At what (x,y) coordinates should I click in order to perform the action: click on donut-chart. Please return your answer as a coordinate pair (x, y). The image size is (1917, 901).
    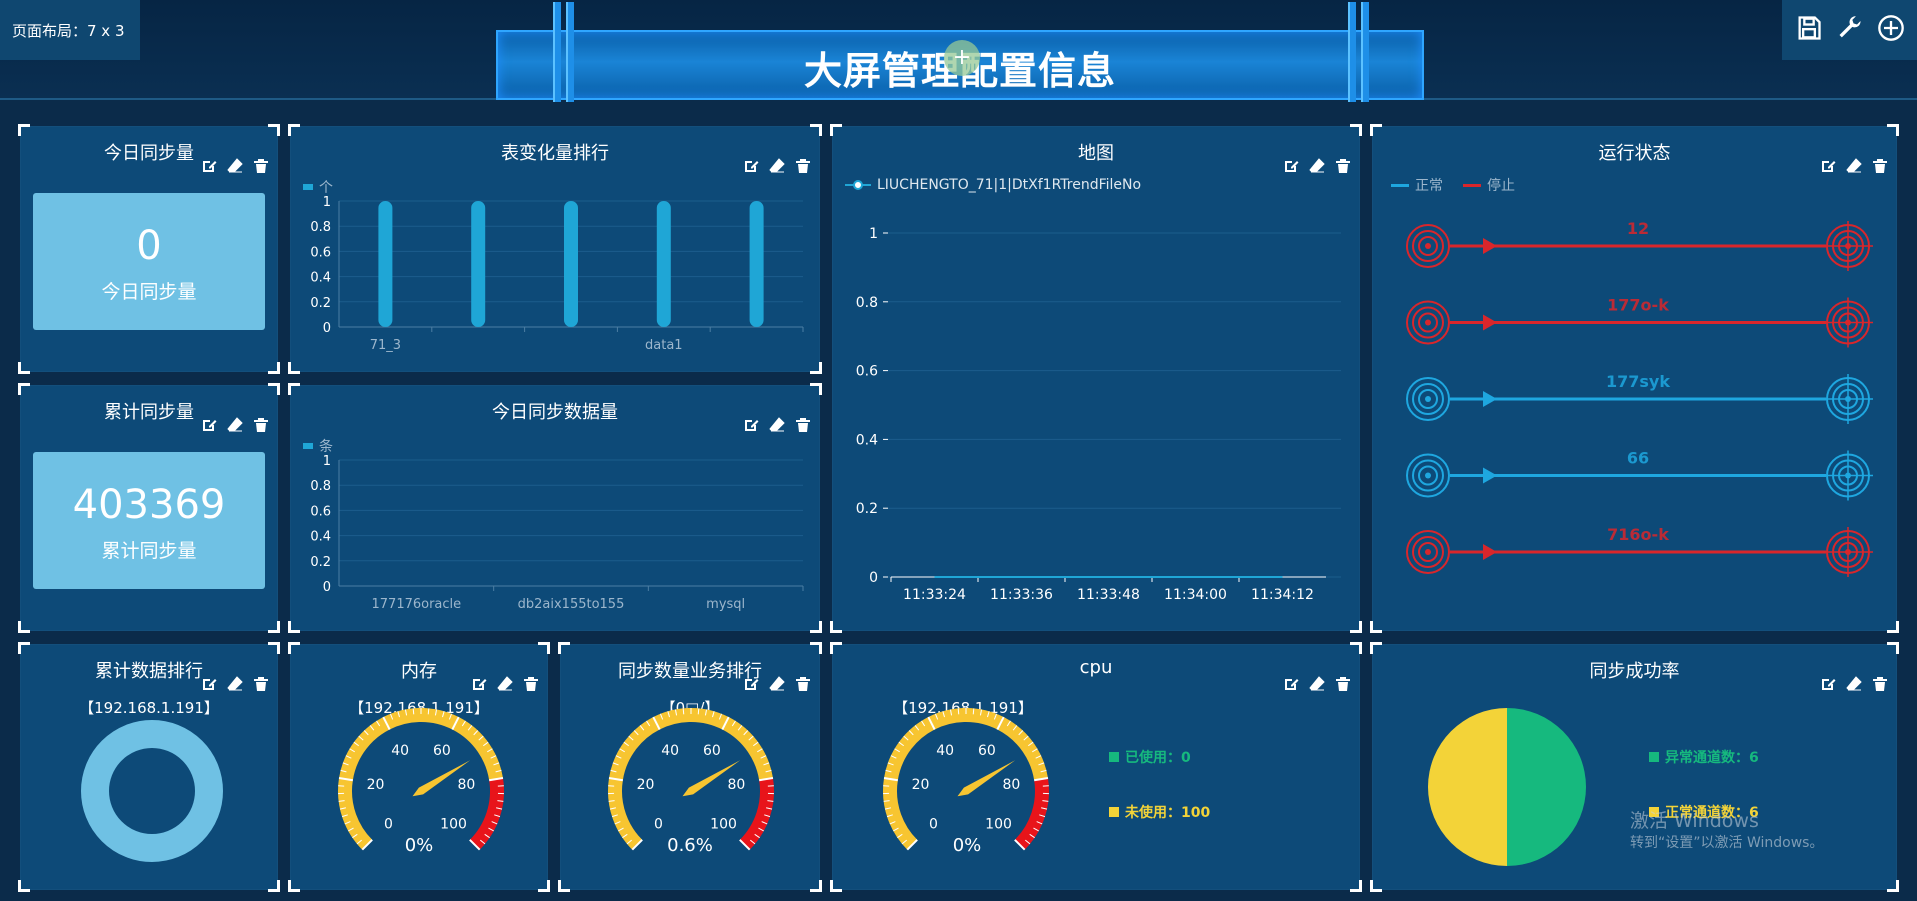
    Looking at the image, I should click on (152, 791).